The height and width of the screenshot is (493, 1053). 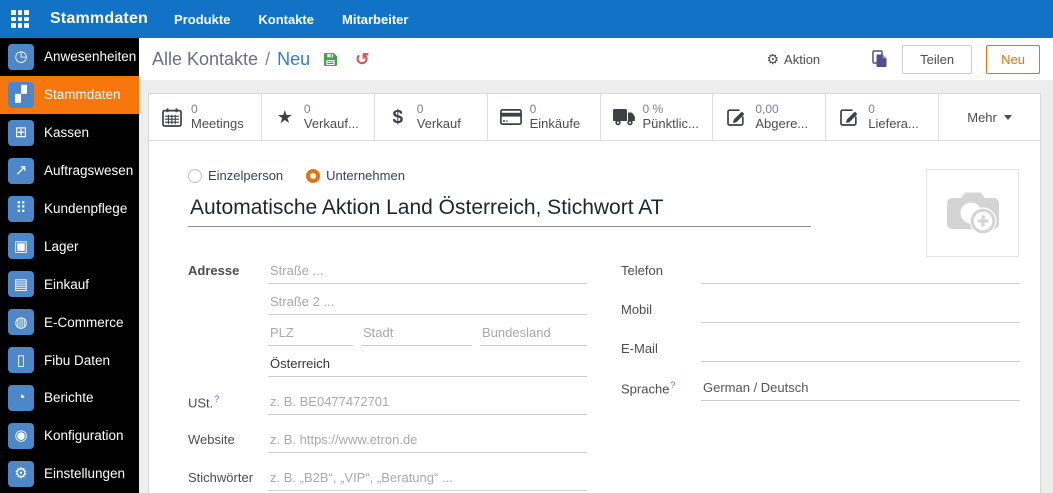 I want to click on sidebar-item-einstellungen: ⚙ Einstellungen, so click(x=69, y=474).